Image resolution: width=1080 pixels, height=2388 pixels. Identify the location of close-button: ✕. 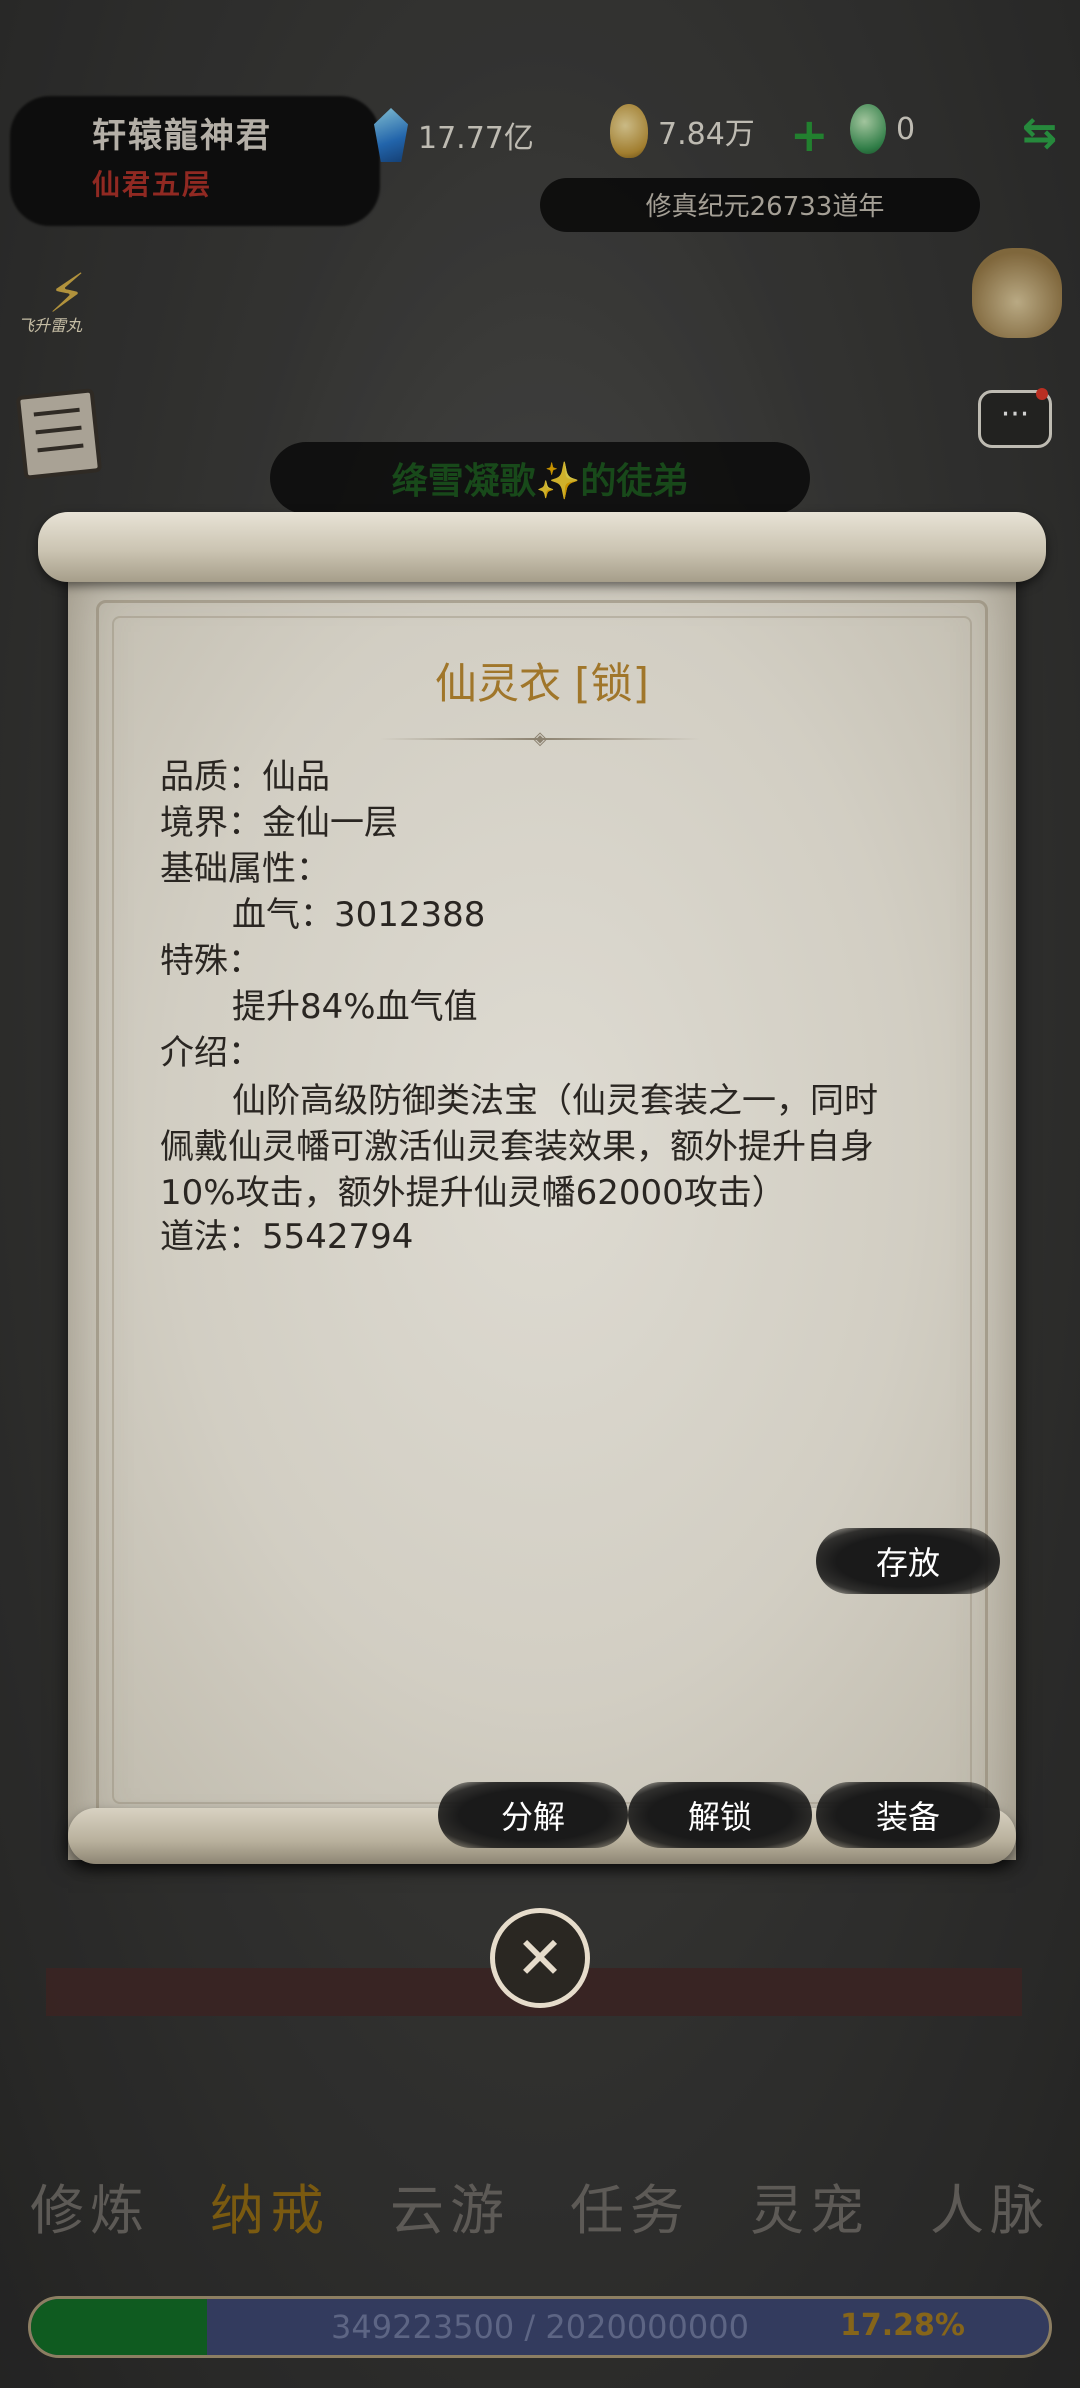
(540, 1958).